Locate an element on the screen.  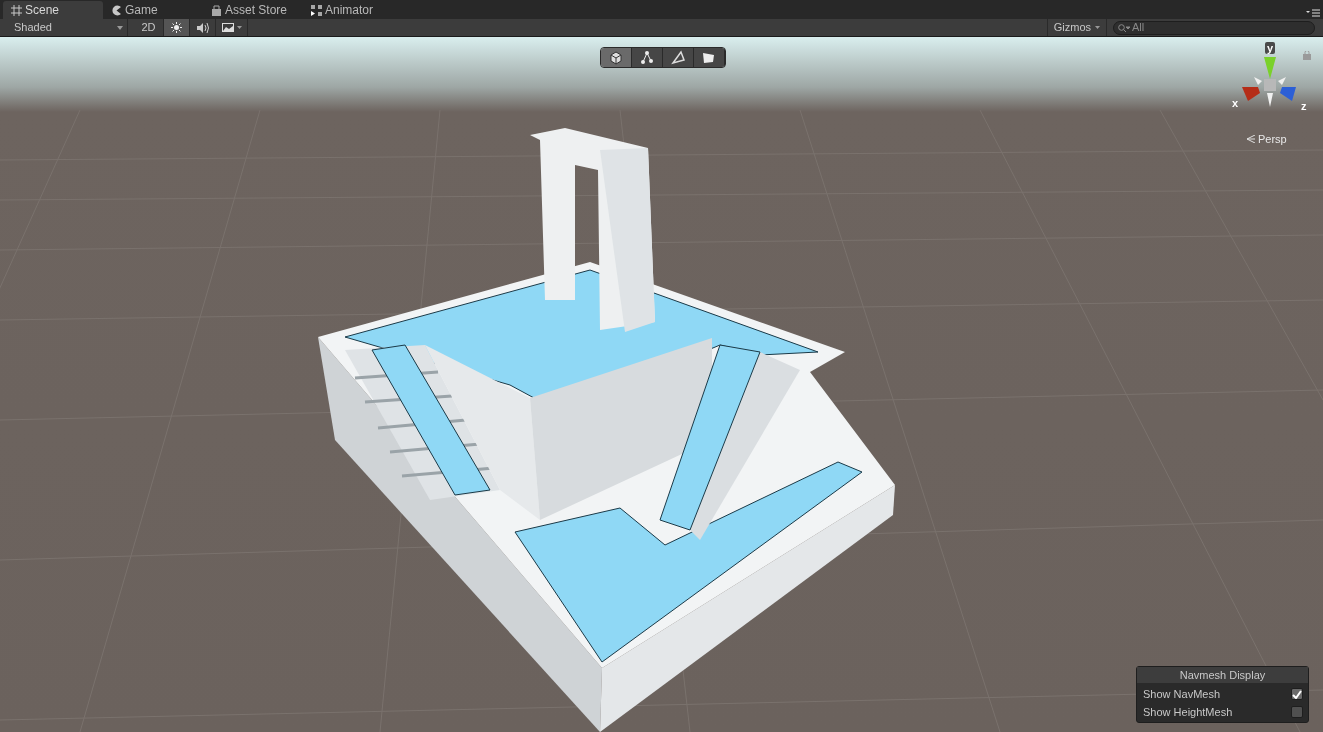
option-label: Show NavMesh is located at coordinates (1182, 694).